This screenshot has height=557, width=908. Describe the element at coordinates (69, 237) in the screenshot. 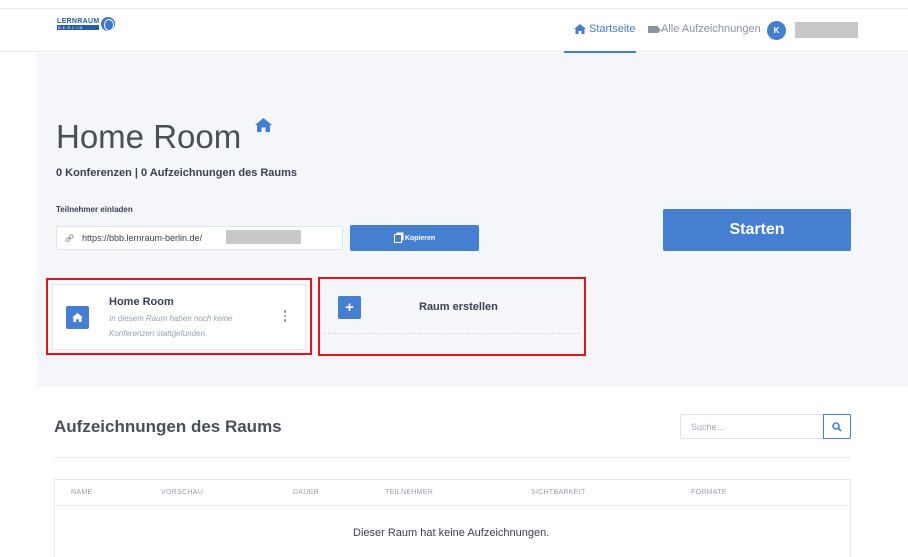

I see `link-icon` at that location.